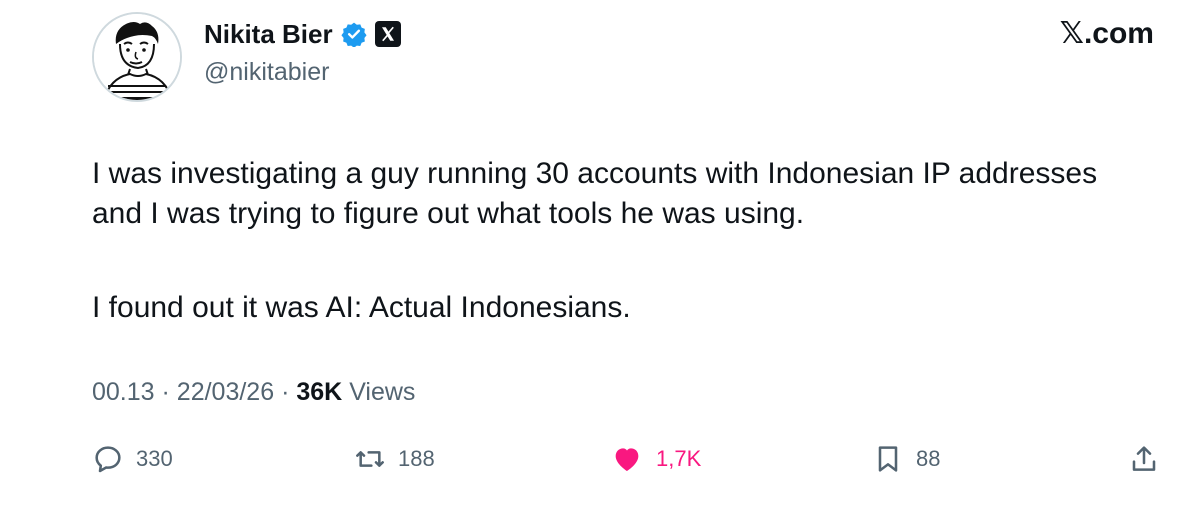  What do you see at coordinates (906, 459) in the screenshot?
I see `bookmark-button: 88` at bounding box center [906, 459].